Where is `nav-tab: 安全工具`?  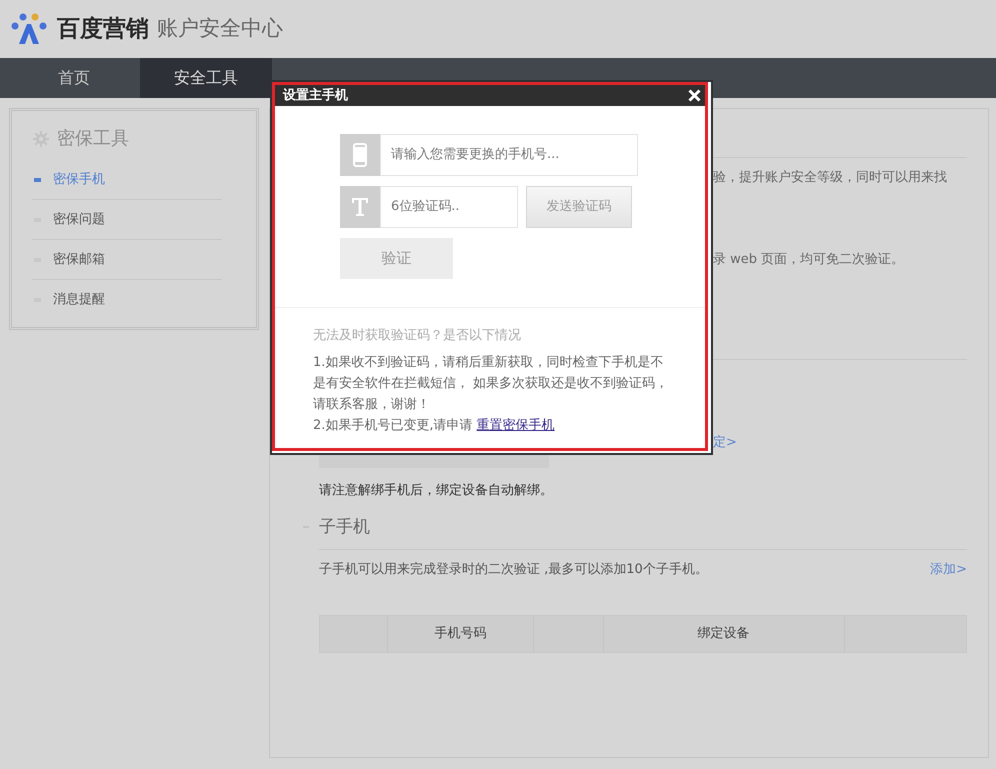
nav-tab: 安全工具 is located at coordinates (206, 78).